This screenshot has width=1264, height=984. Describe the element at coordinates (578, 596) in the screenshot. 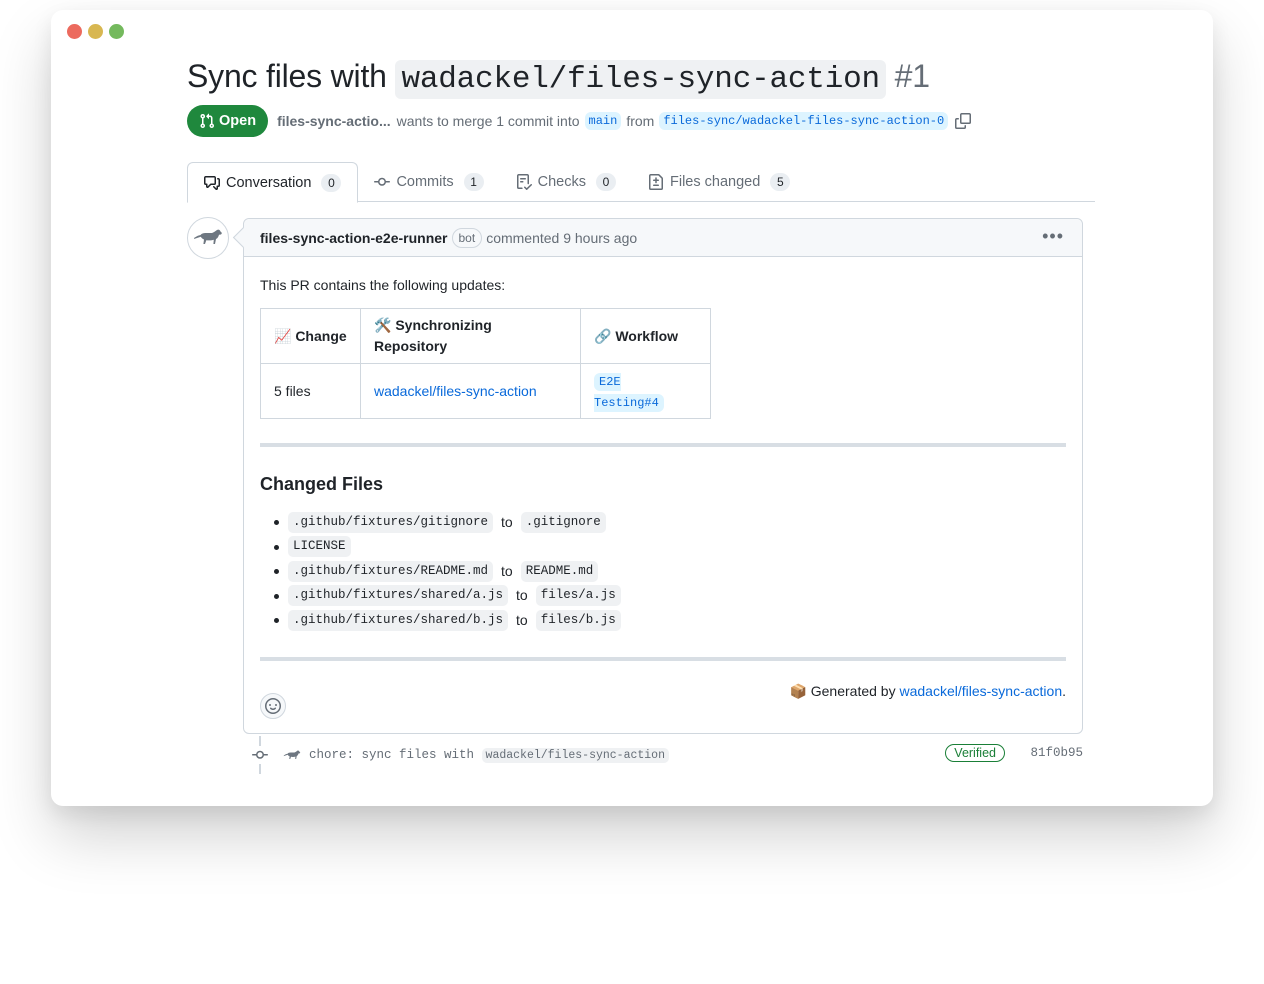

I see `file-target: files/a.js` at that location.